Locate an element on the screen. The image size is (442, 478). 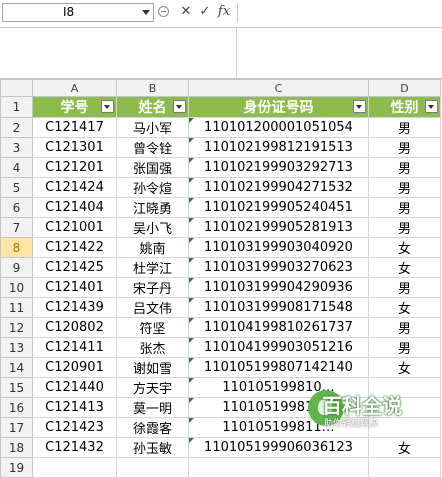
header-cell-name: 姓名 is located at coordinates (152, 107).